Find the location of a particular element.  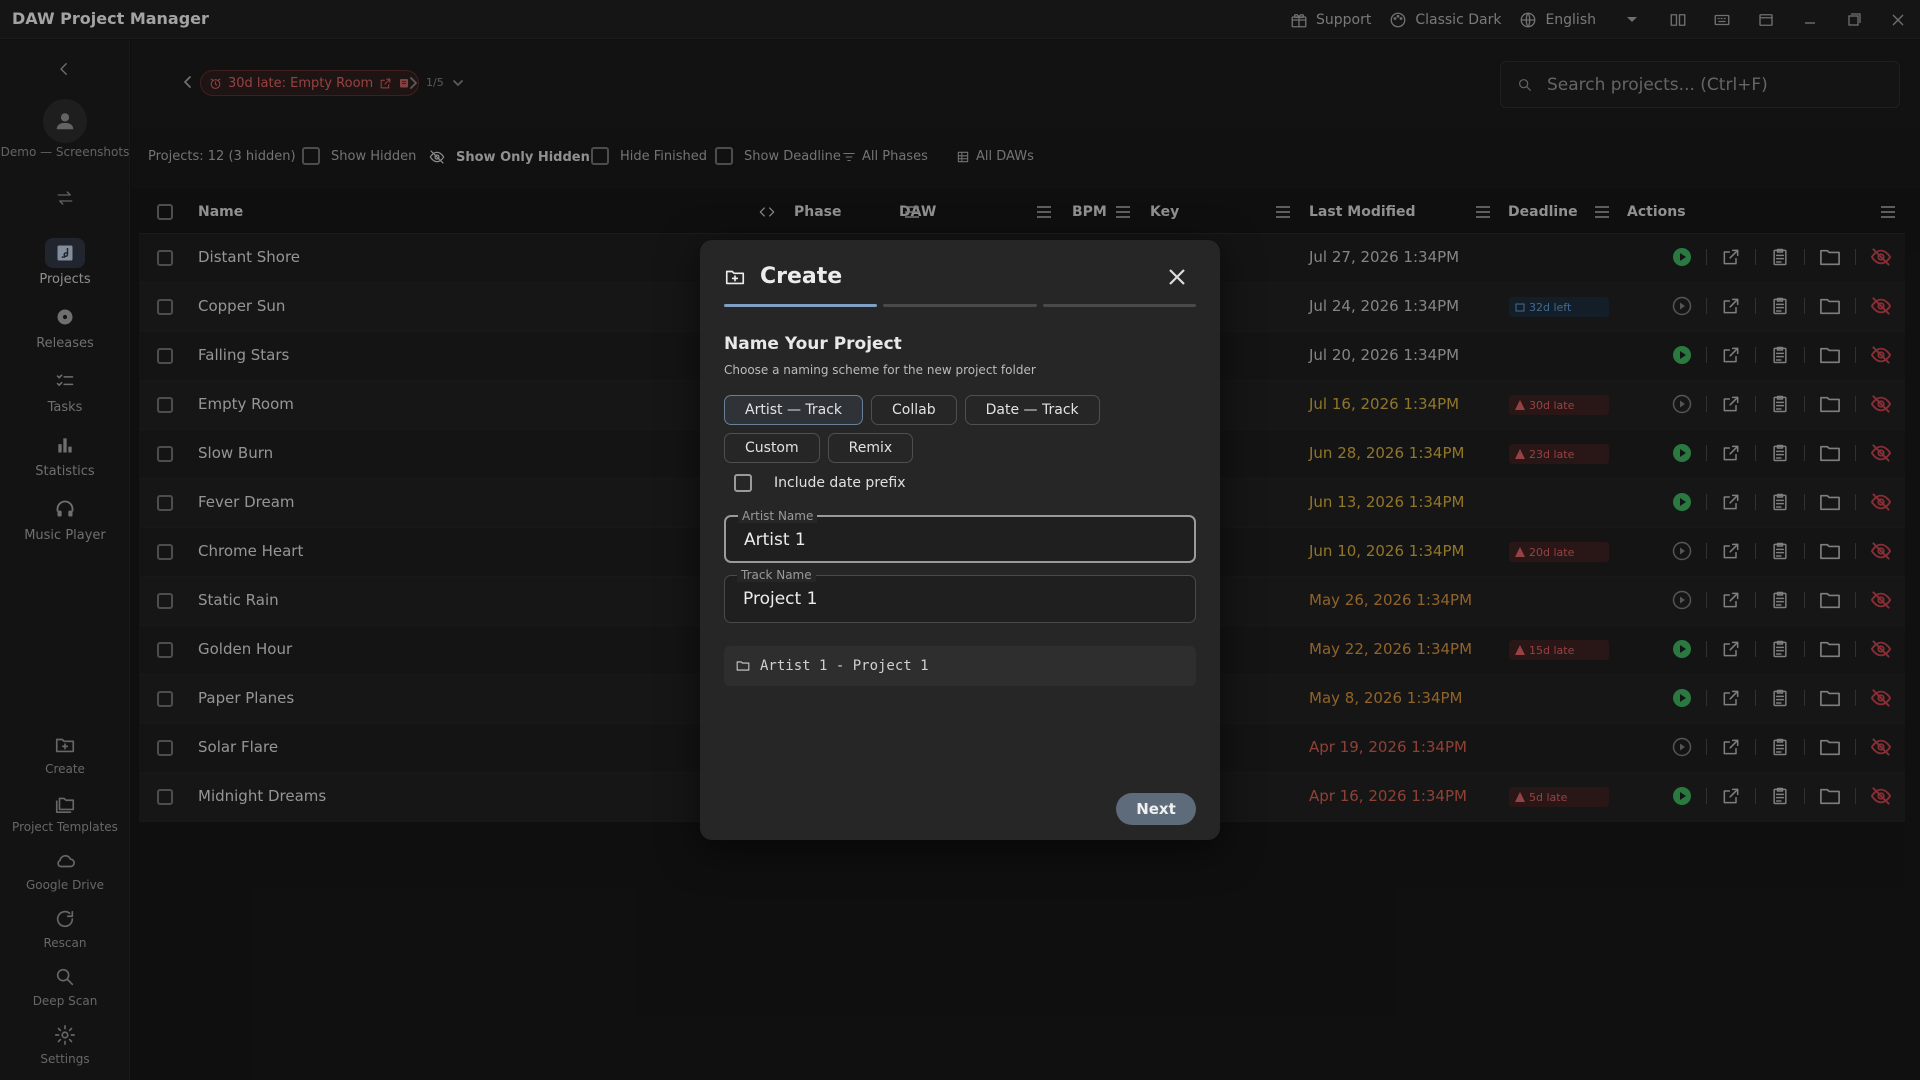

dialog-header: Create is located at coordinates (783, 276).